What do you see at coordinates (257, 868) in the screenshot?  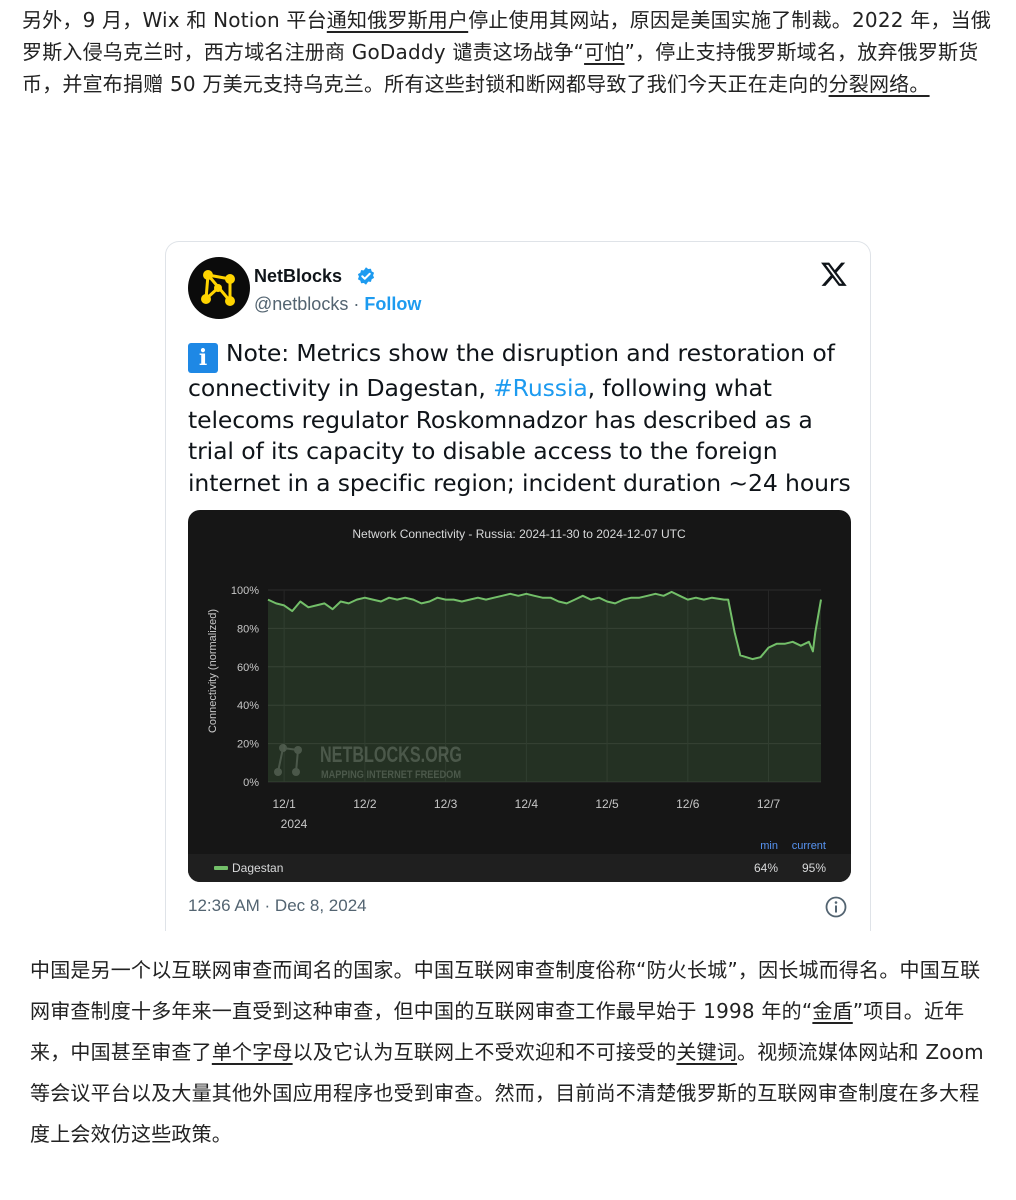 I see `legend-series-name: Dagestan` at bounding box center [257, 868].